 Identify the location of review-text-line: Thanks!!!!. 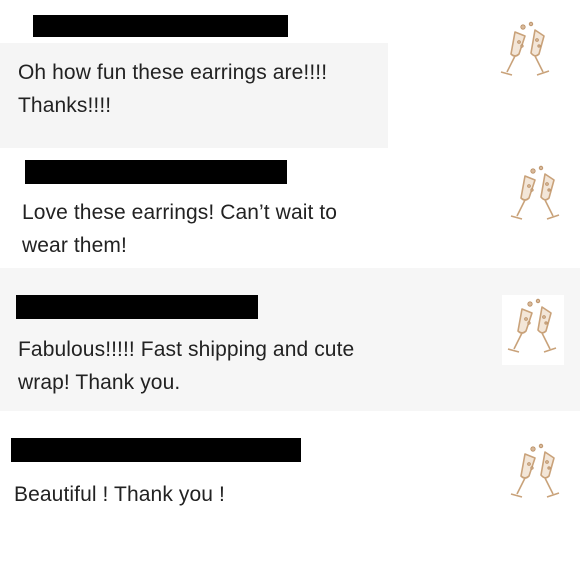
(65, 105).